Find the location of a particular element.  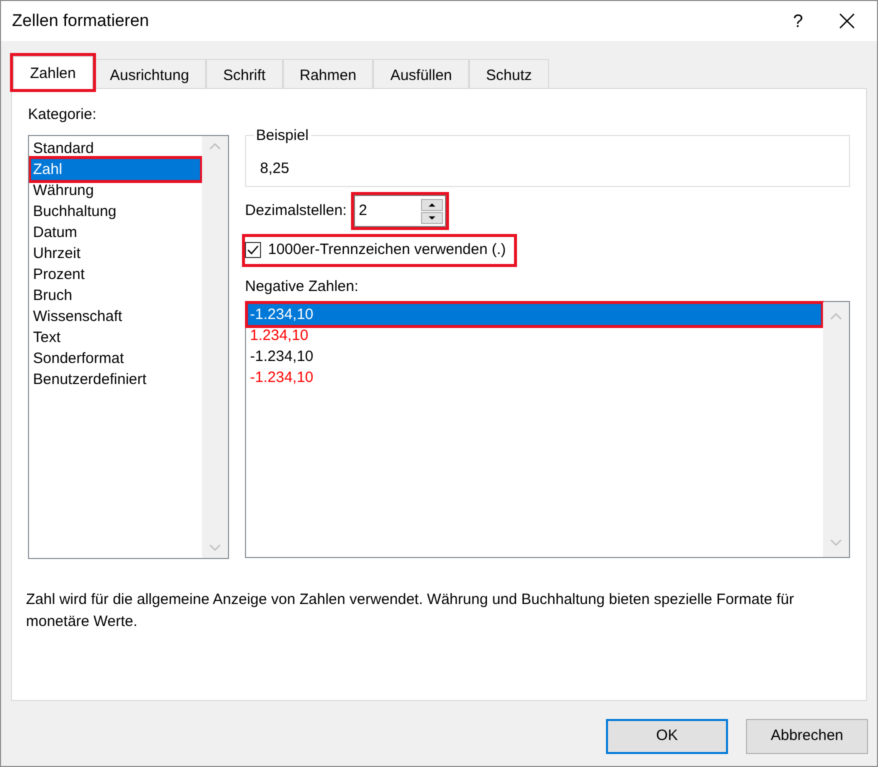

tab: Schutz is located at coordinates (509, 74).